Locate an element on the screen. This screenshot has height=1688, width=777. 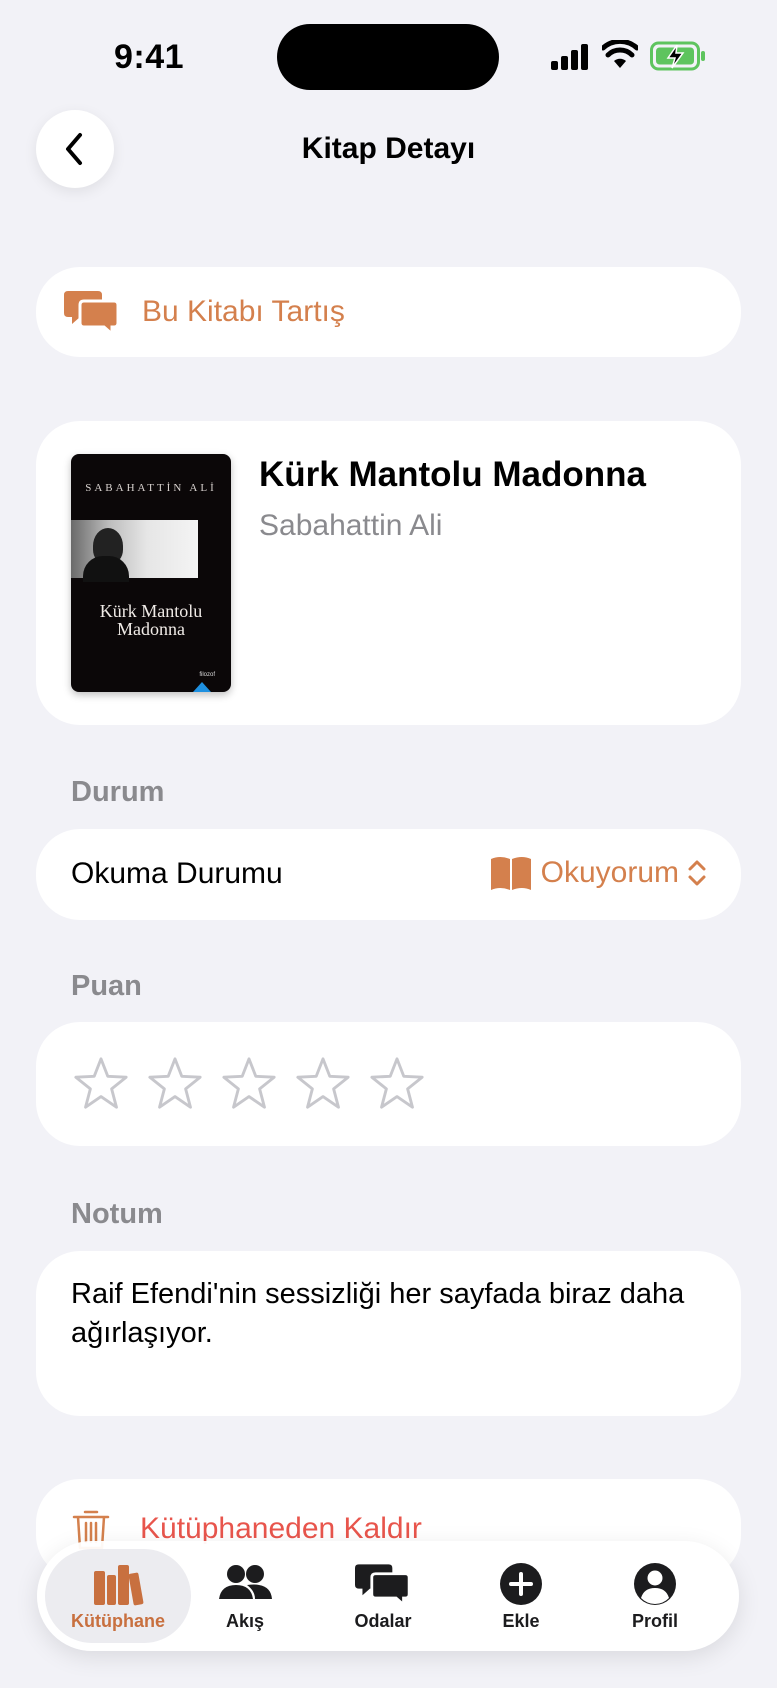
books-icon is located at coordinates (119, 1584).